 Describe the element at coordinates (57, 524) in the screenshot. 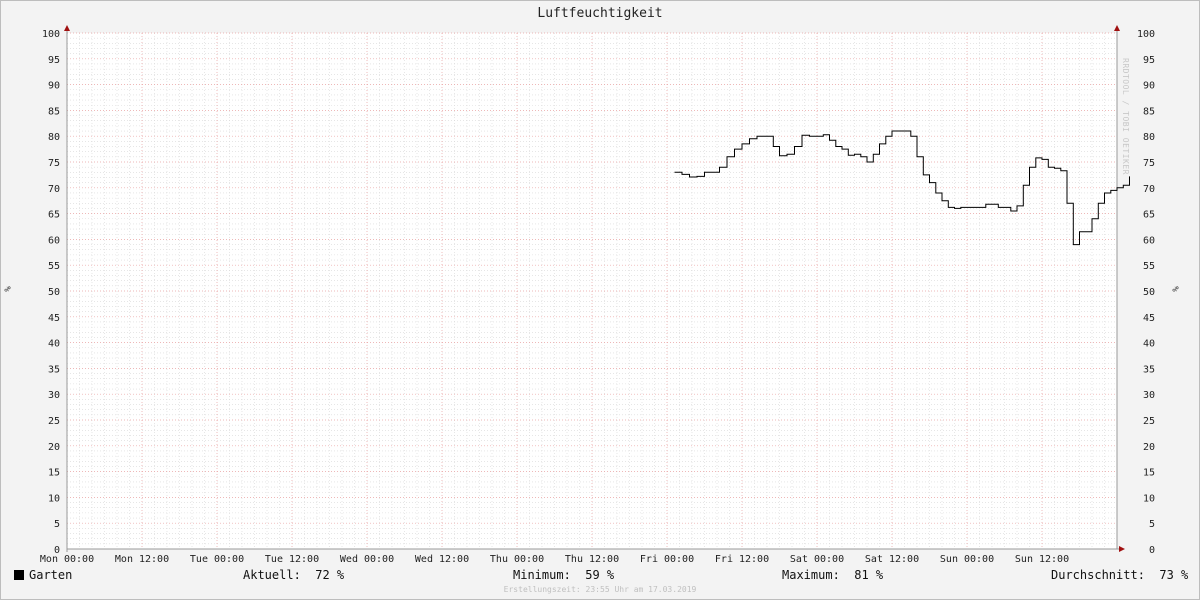

I see `y-tick-label-left: 5` at that location.